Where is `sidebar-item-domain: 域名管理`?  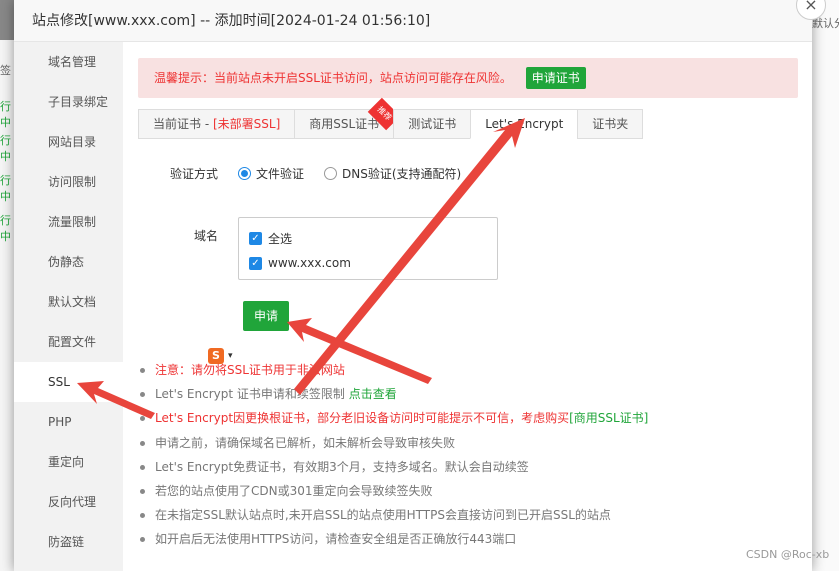 sidebar-item-domain: 域名管理 is located at coordinates (68, 62).